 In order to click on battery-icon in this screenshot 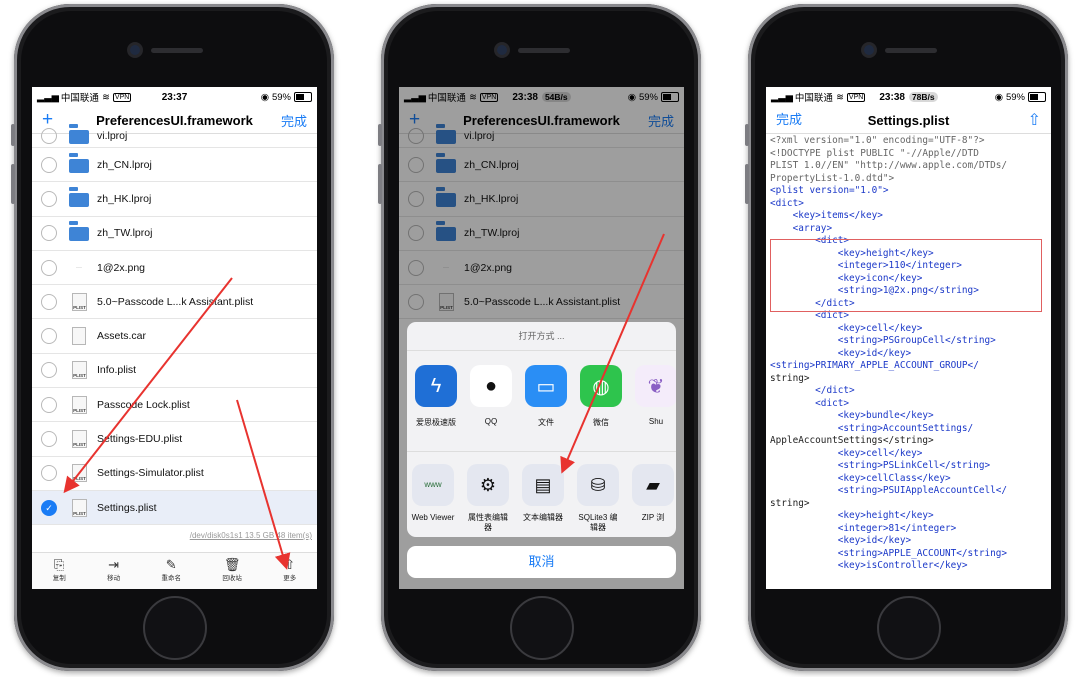, I will do `click(1037, 97)`.